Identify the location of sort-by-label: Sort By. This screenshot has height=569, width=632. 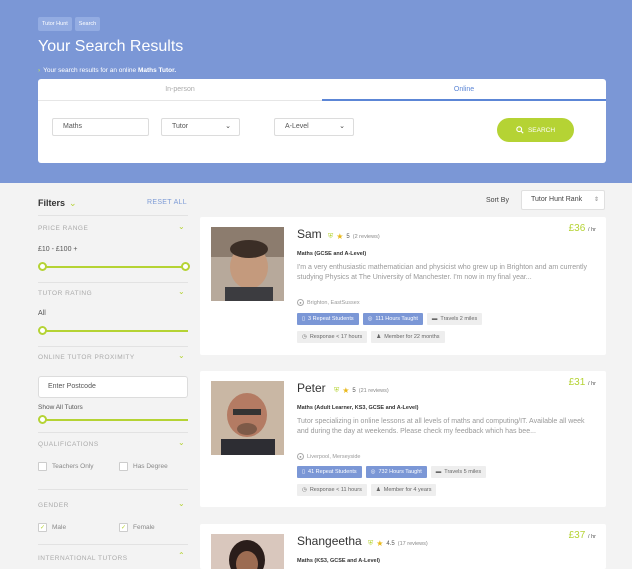
(497, 200).